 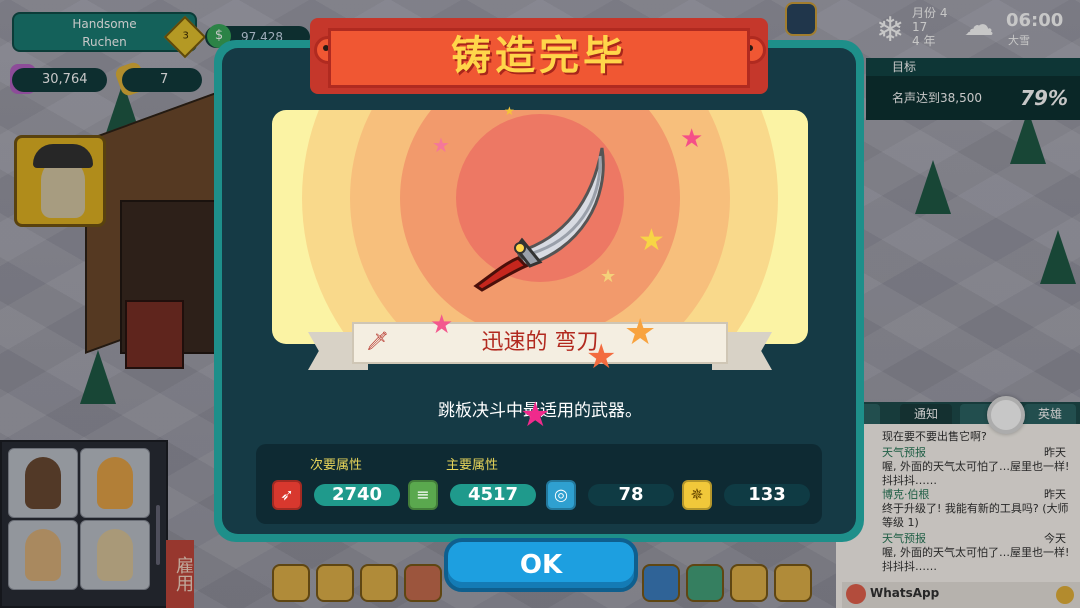 What do you see at coordinates (540, 342) in the screenshot?
I see `item-name: 迅速的 弯刀` at bounding box center [540, 342].